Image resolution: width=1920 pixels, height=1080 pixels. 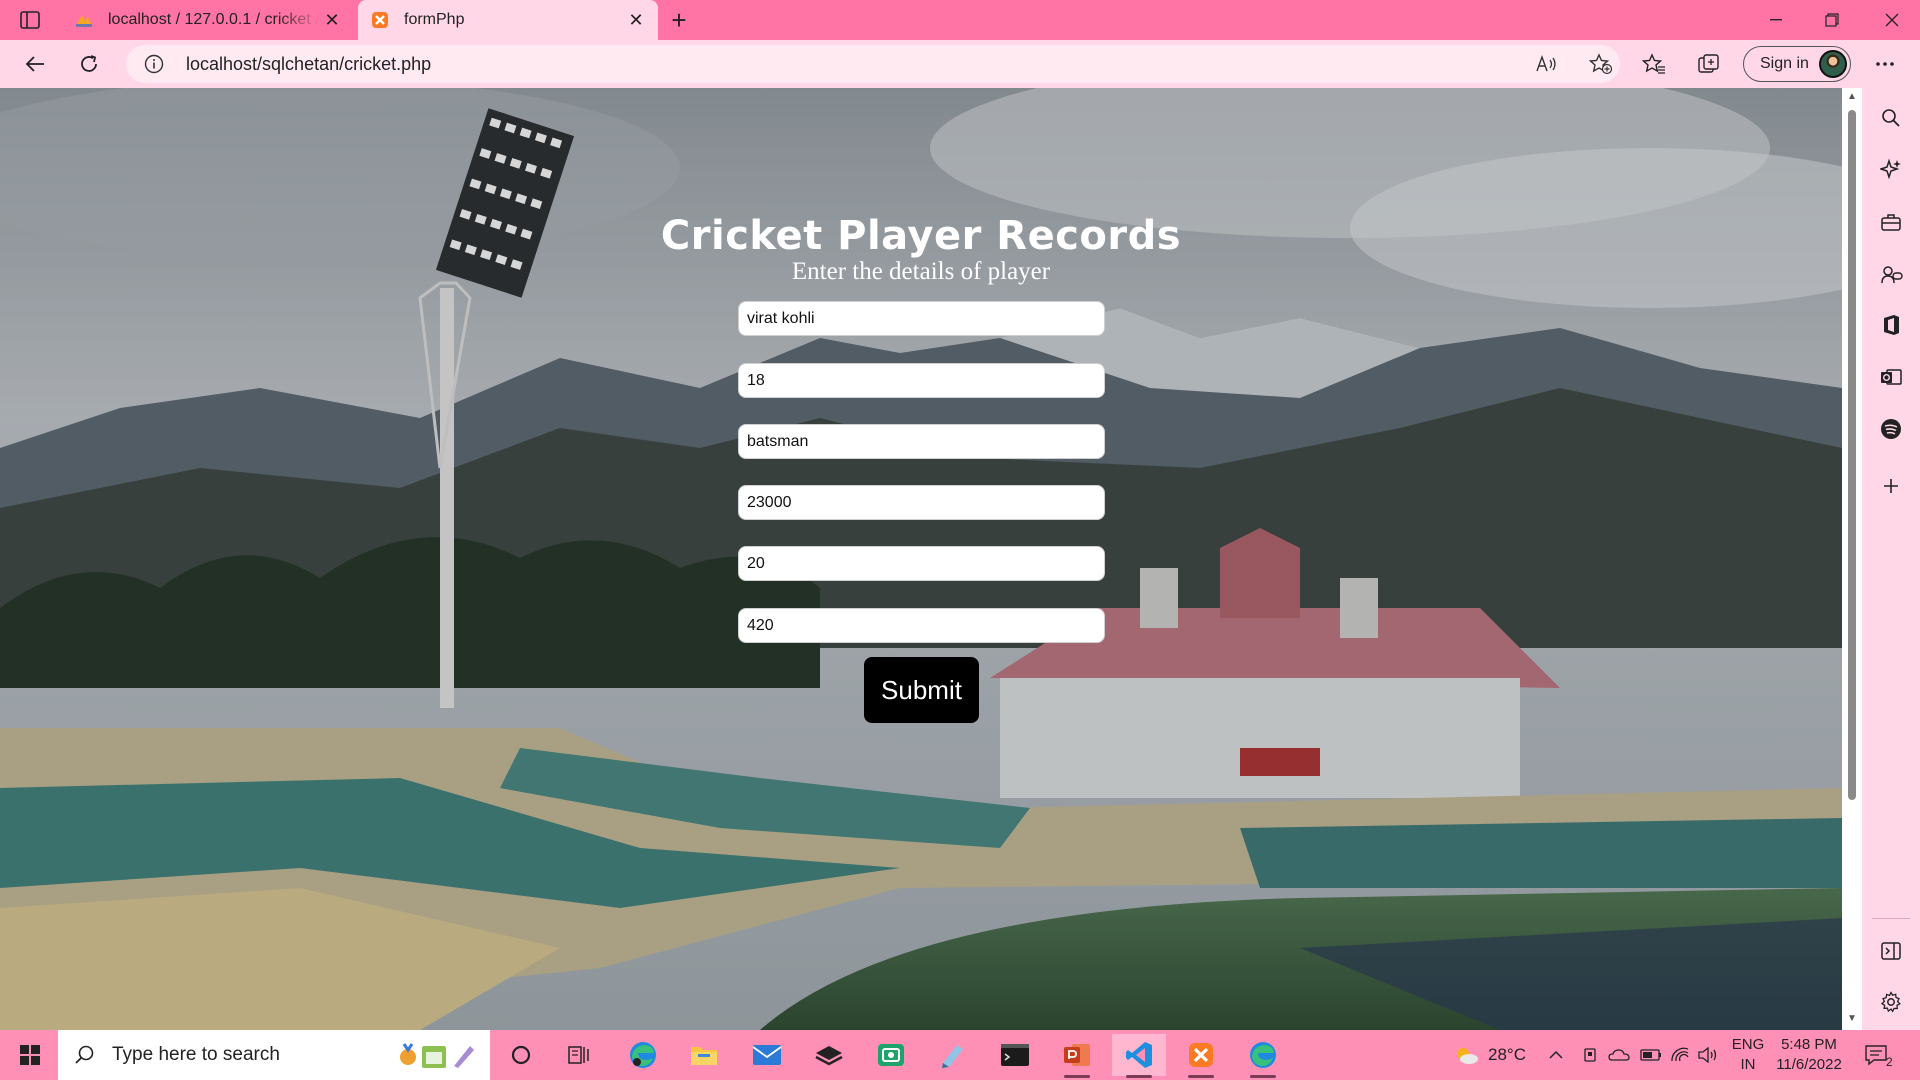 I want to click on clock: 5:48 PM 11/6/2022, so click(x=1809, y=1055).